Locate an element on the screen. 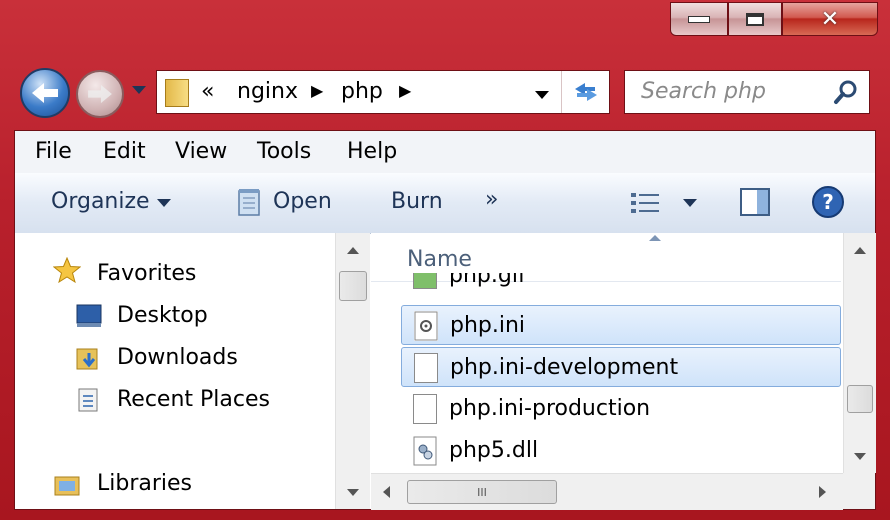 The height and width of the screenshot is (520, 890). nav-favorites: Favorites is located at coordinates (146, 273).